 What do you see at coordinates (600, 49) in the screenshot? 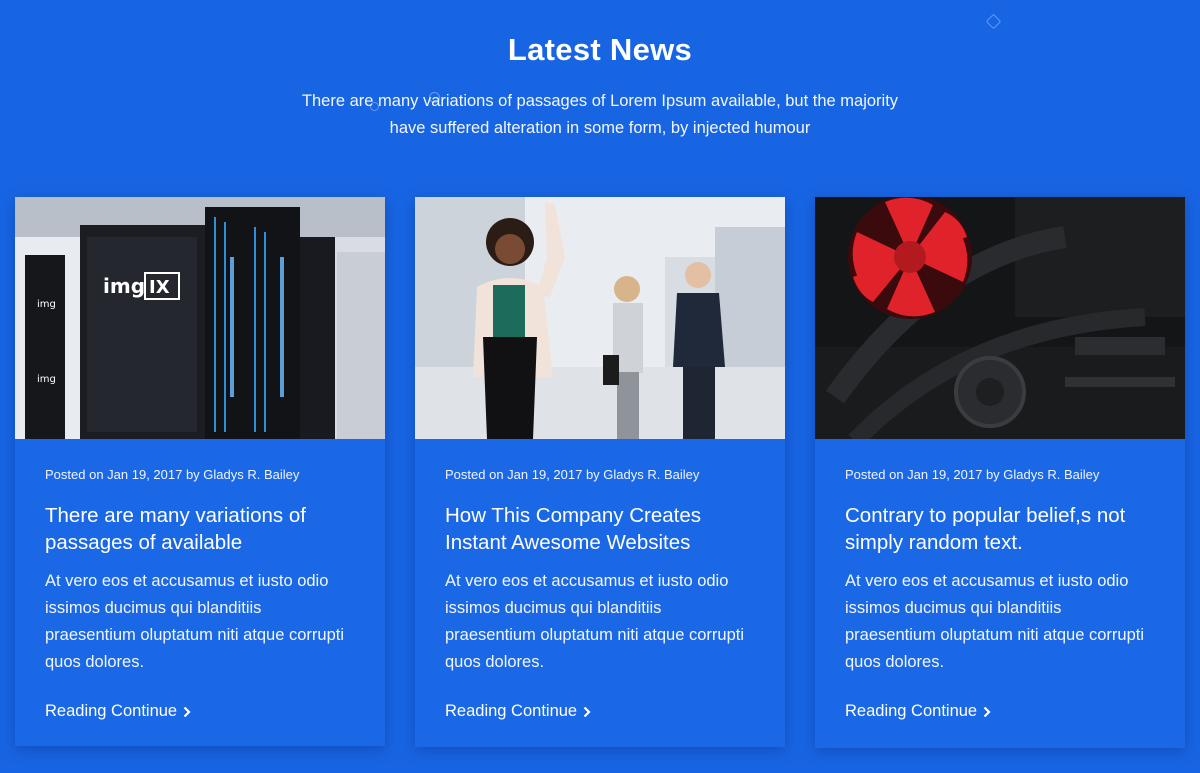
I see `section-title: Latest News` at bounding box center [600, 49].